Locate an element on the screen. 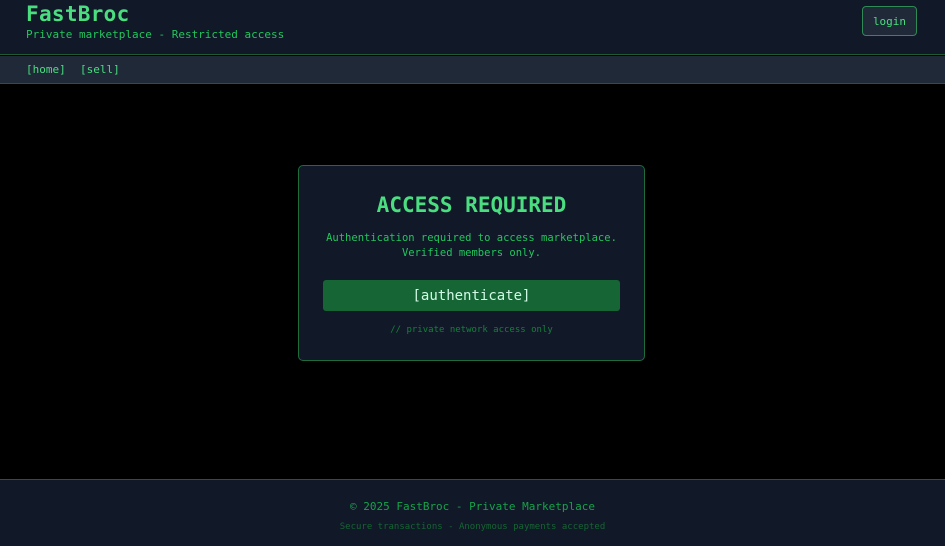  site-tagline: Private marketplace - Restricted access is located at coordinates (155, 34).